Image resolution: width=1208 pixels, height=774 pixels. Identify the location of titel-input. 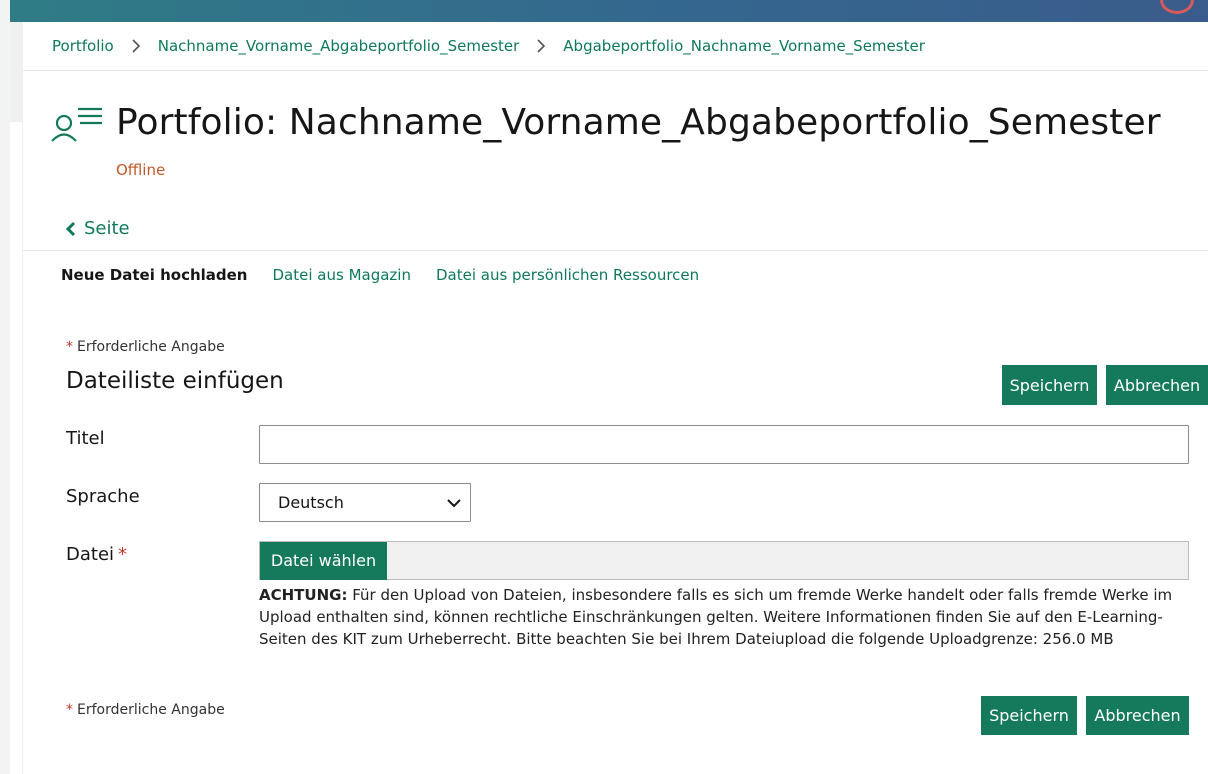
(724, 444).